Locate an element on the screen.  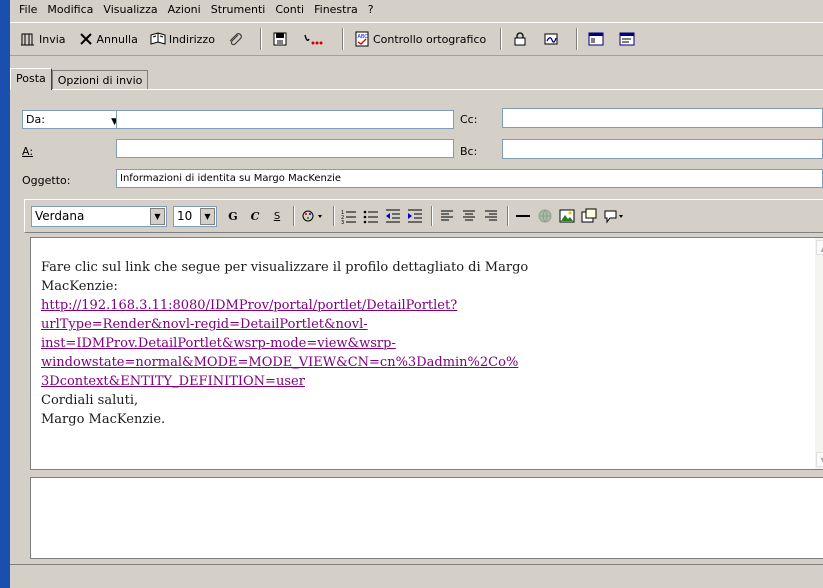
message-closing: Cordiali saluti, is located at coordinates (90, 400).